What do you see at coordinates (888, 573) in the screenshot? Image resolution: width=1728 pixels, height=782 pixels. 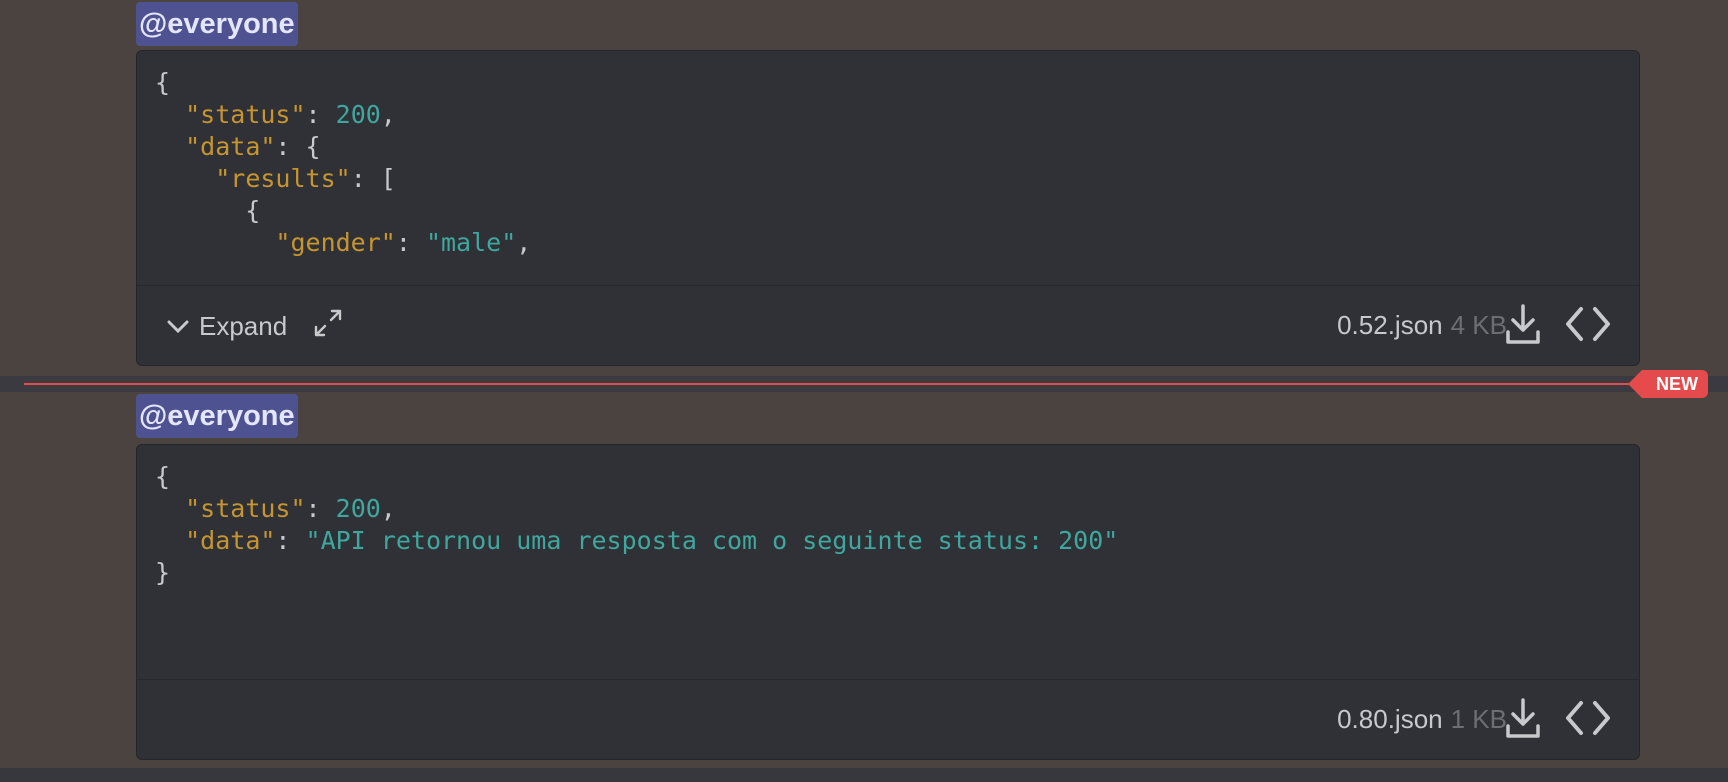 I see `code-line: }` at bounding box center [888, 573].